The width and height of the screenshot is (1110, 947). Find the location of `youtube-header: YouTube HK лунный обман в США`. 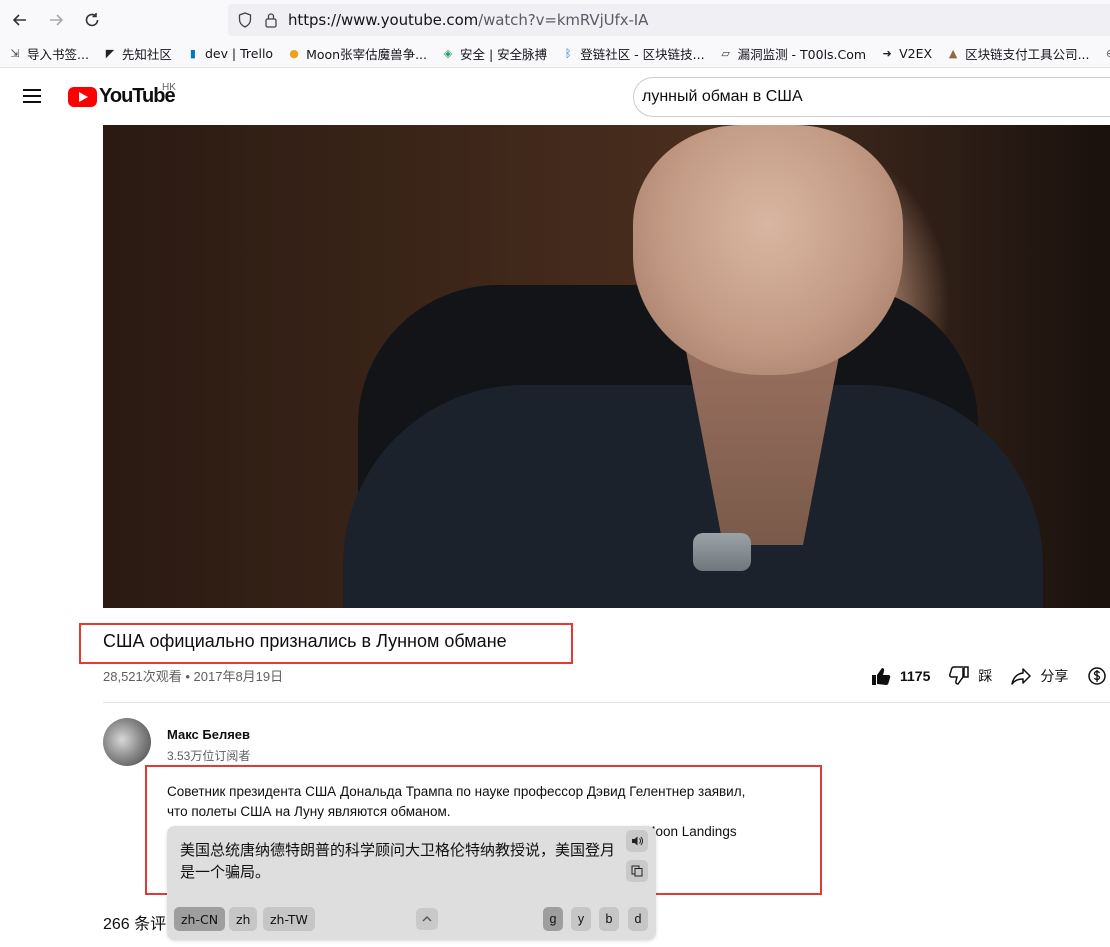

youtube-header: YouTube HK лунный обман в США is located at coordinates (555, 96).